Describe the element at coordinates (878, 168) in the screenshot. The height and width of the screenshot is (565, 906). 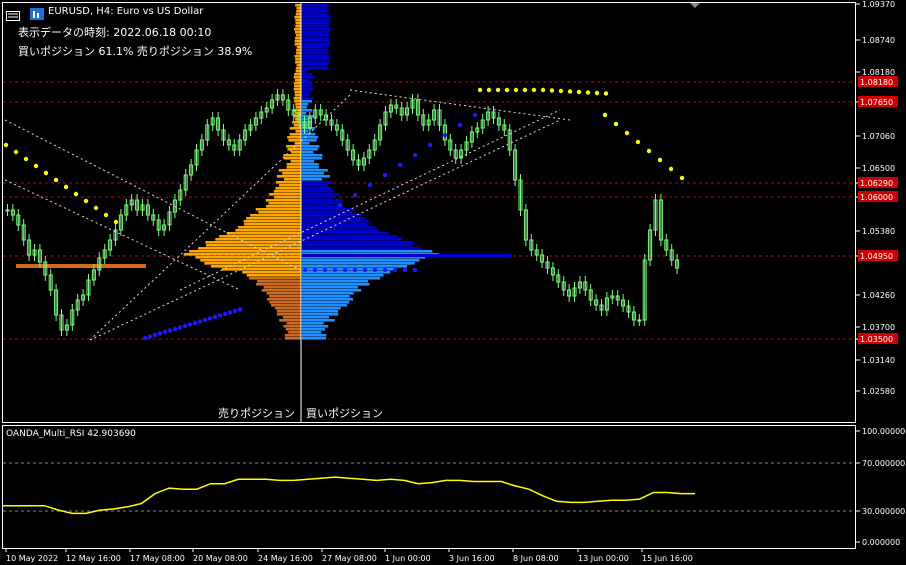
I see `price-tick-label: 1.06500` at that location.